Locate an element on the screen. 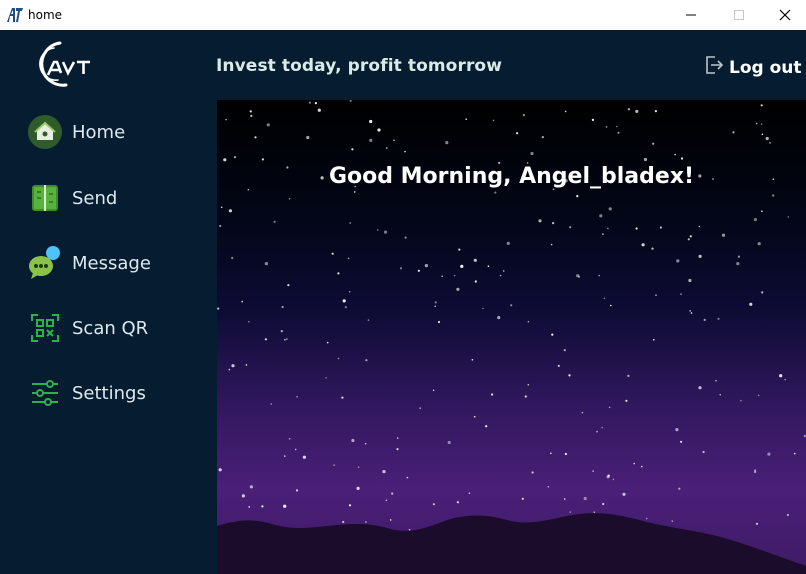  tagline: Invest today, profit tomorrow is located at coordinates (359, 66).